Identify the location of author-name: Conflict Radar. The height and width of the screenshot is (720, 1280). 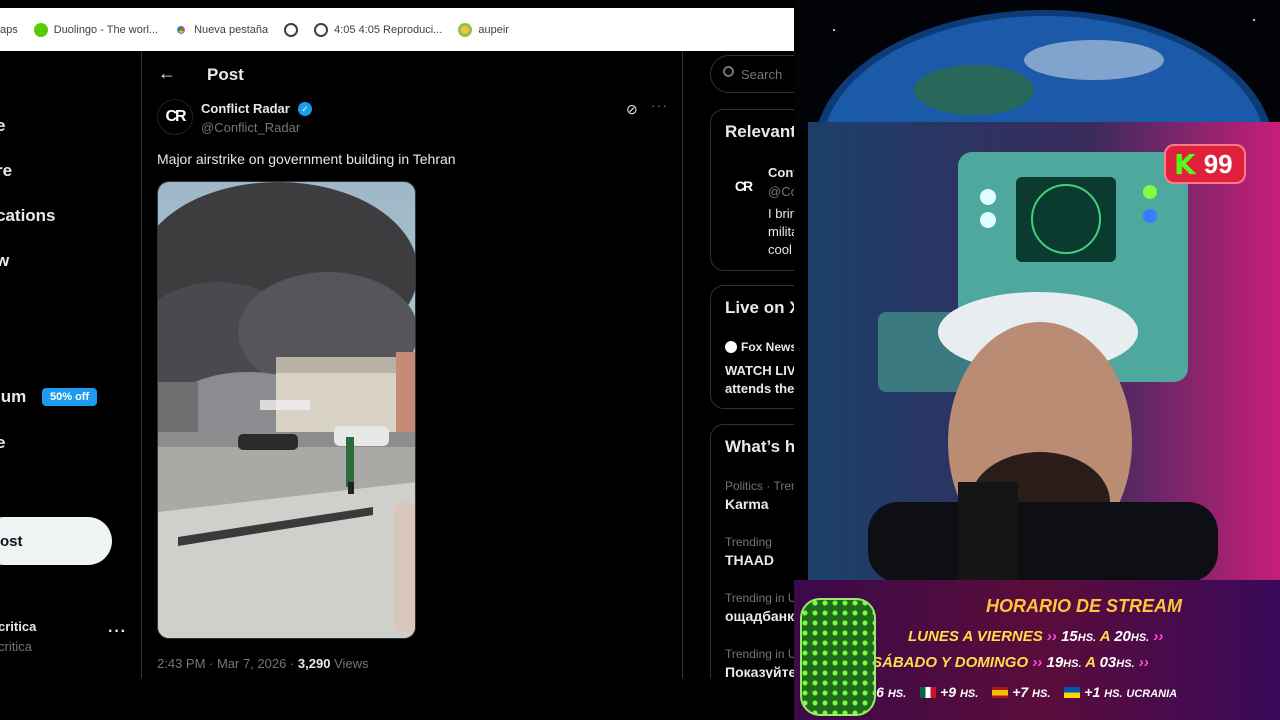
(245, 108).